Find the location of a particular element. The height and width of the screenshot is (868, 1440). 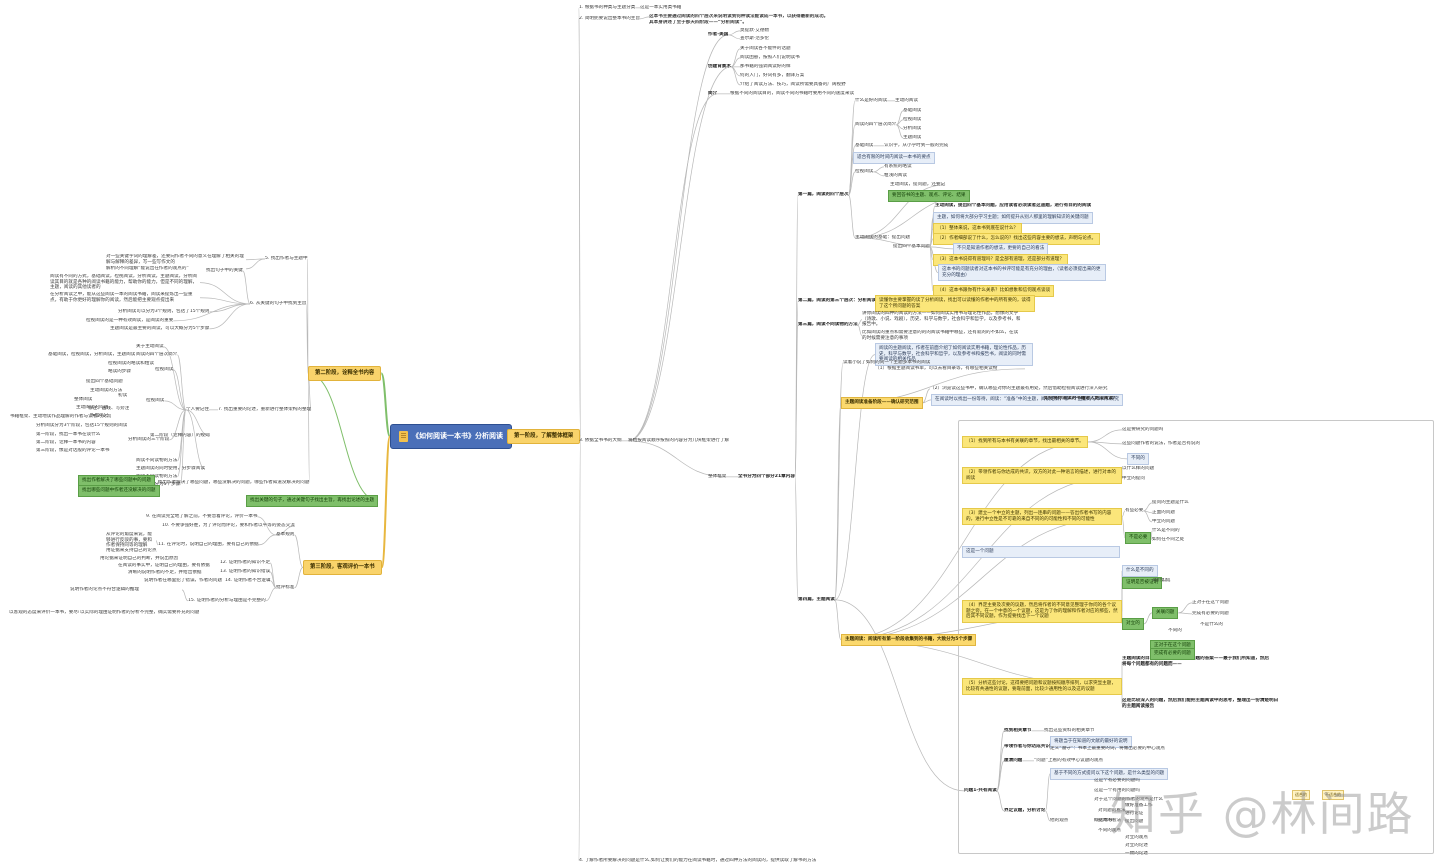

s3-group-basic: 基本规则 is located at coordinates (285, 535).